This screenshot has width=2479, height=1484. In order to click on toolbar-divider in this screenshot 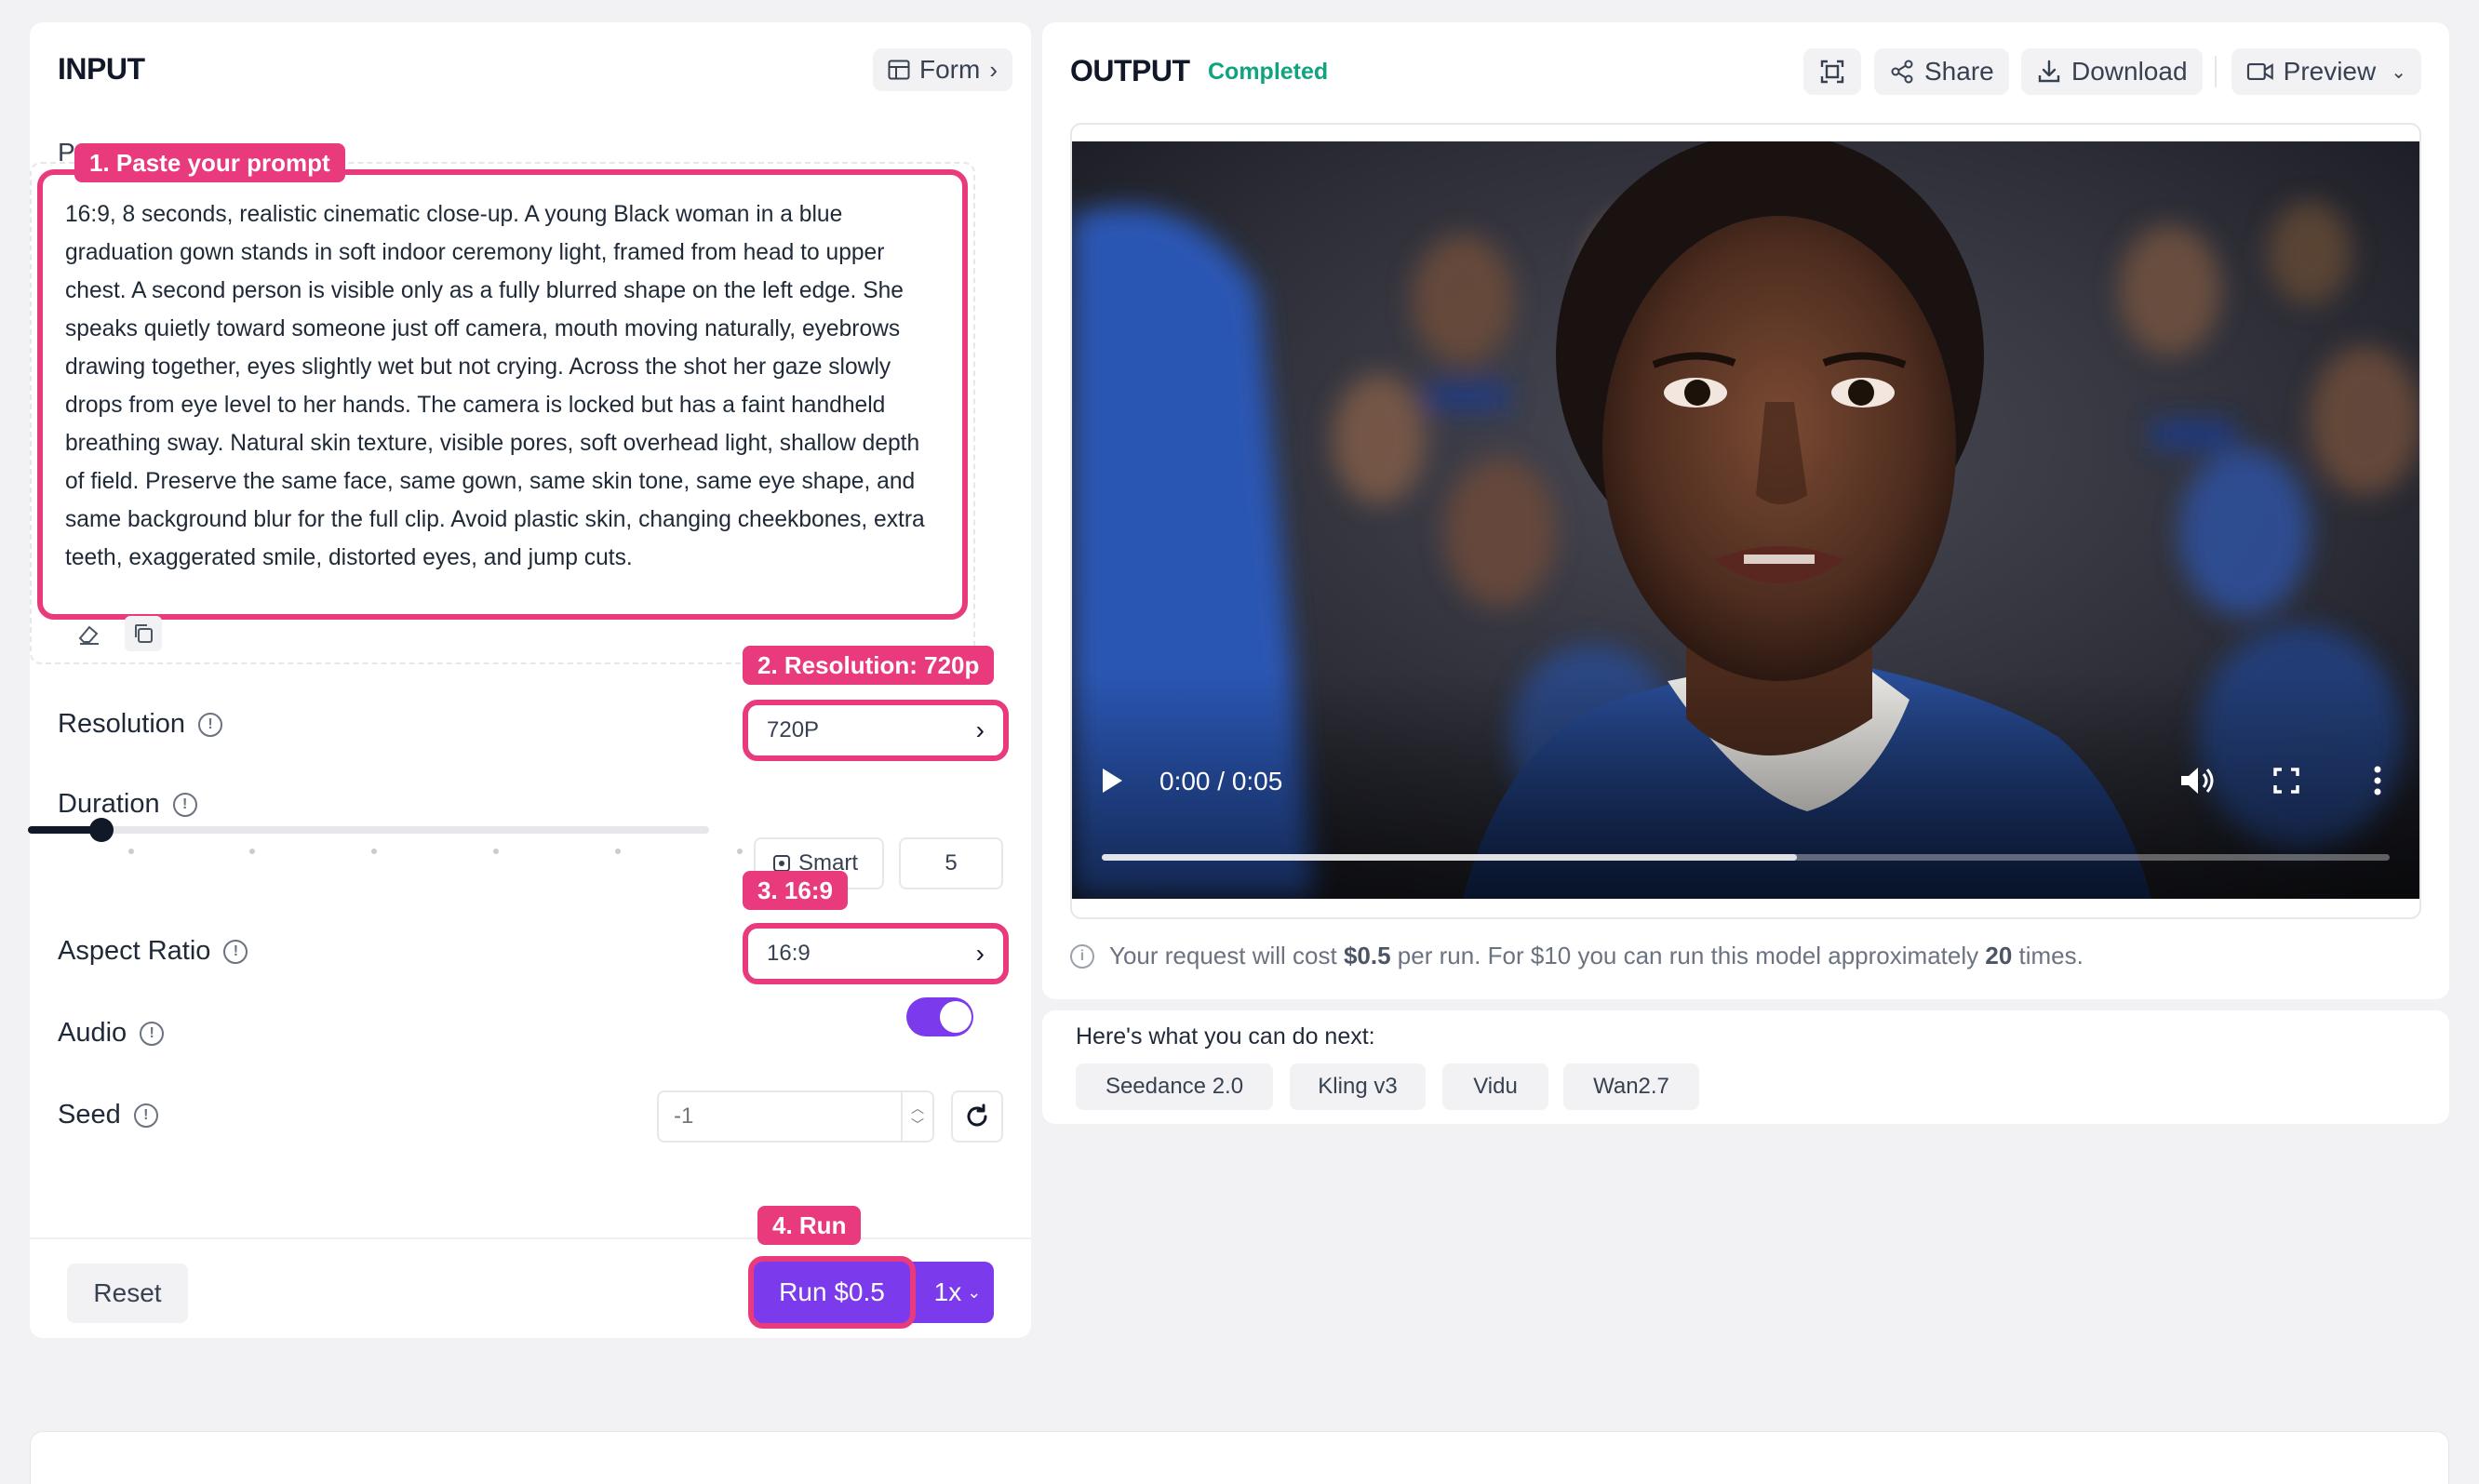, I will do `click(2216, 71)`.